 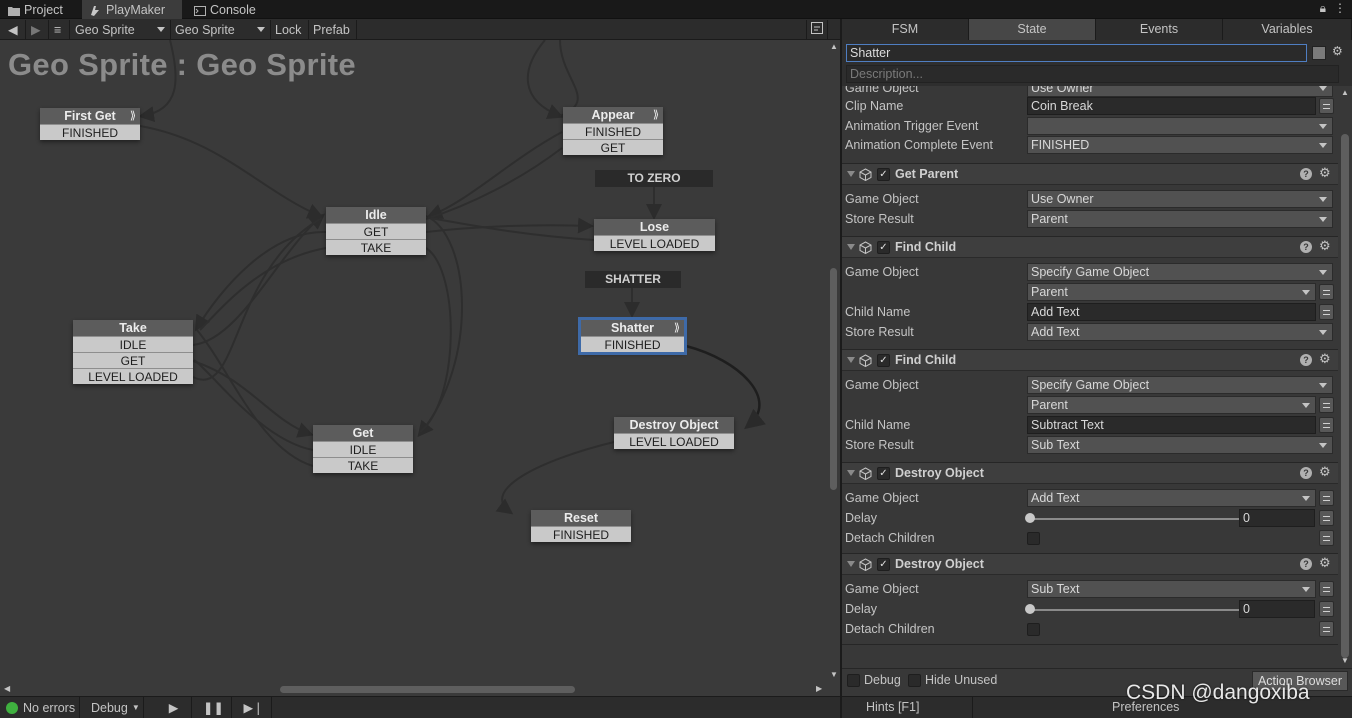 I want to click on tab-state: State, so click(x=1032, y=29).